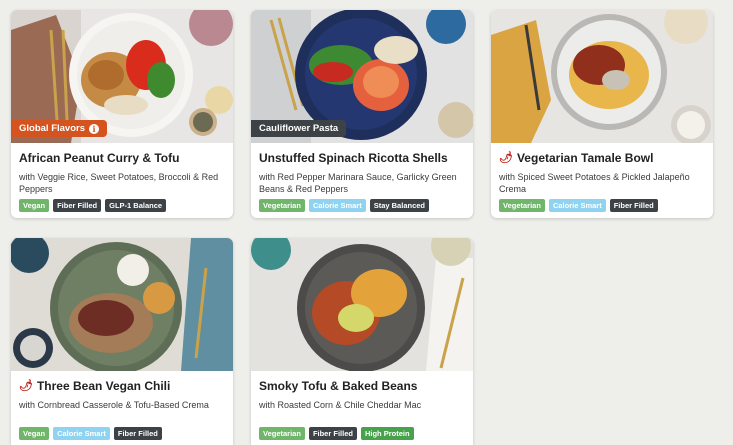  Describe the element at coordinates (340, 405) in the screenshot. I see `recipe-subtitle: with Roasted Corn & Chile Cheddar Mac` at that location.